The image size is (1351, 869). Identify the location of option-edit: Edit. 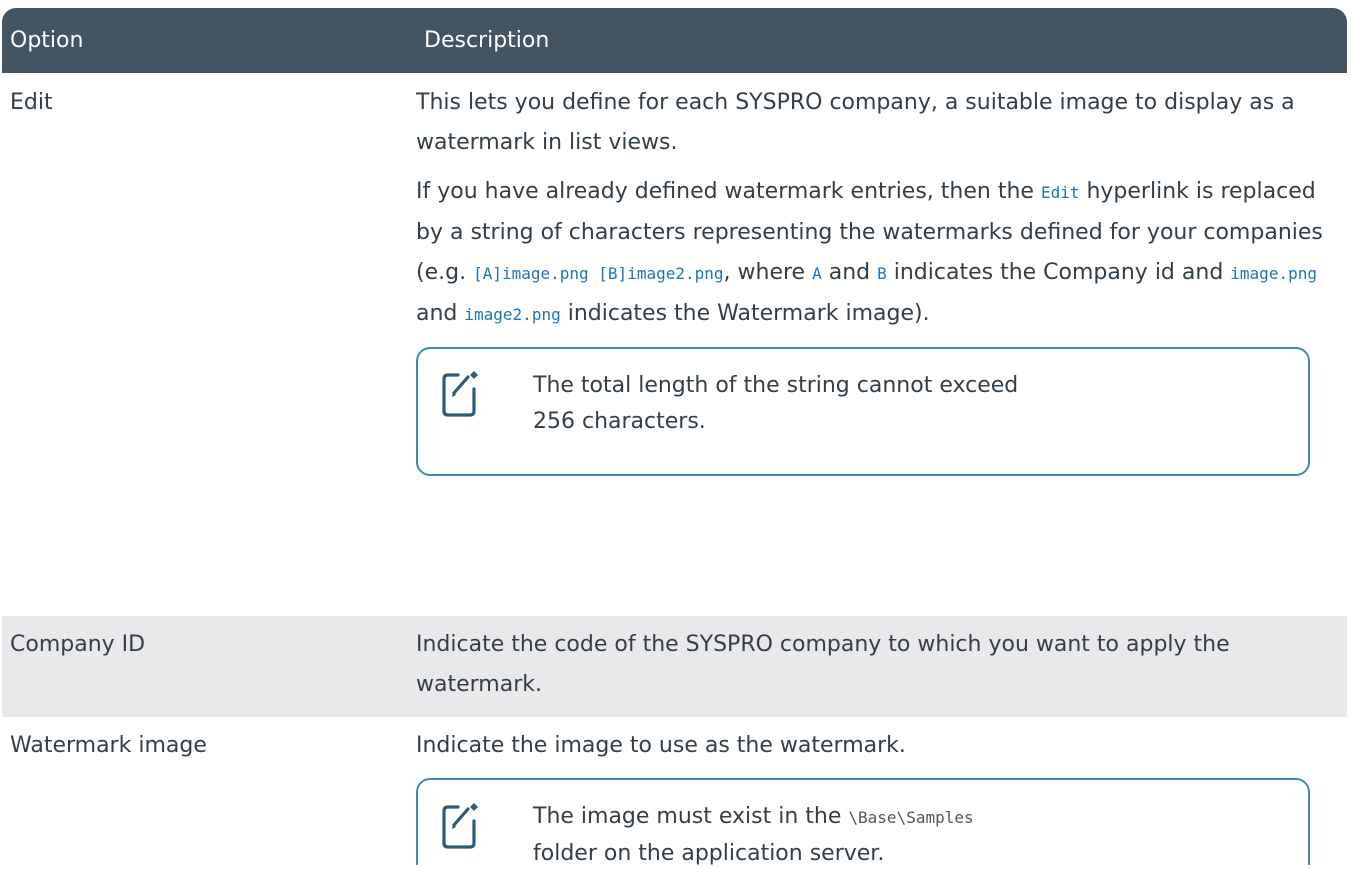
(31, 102).